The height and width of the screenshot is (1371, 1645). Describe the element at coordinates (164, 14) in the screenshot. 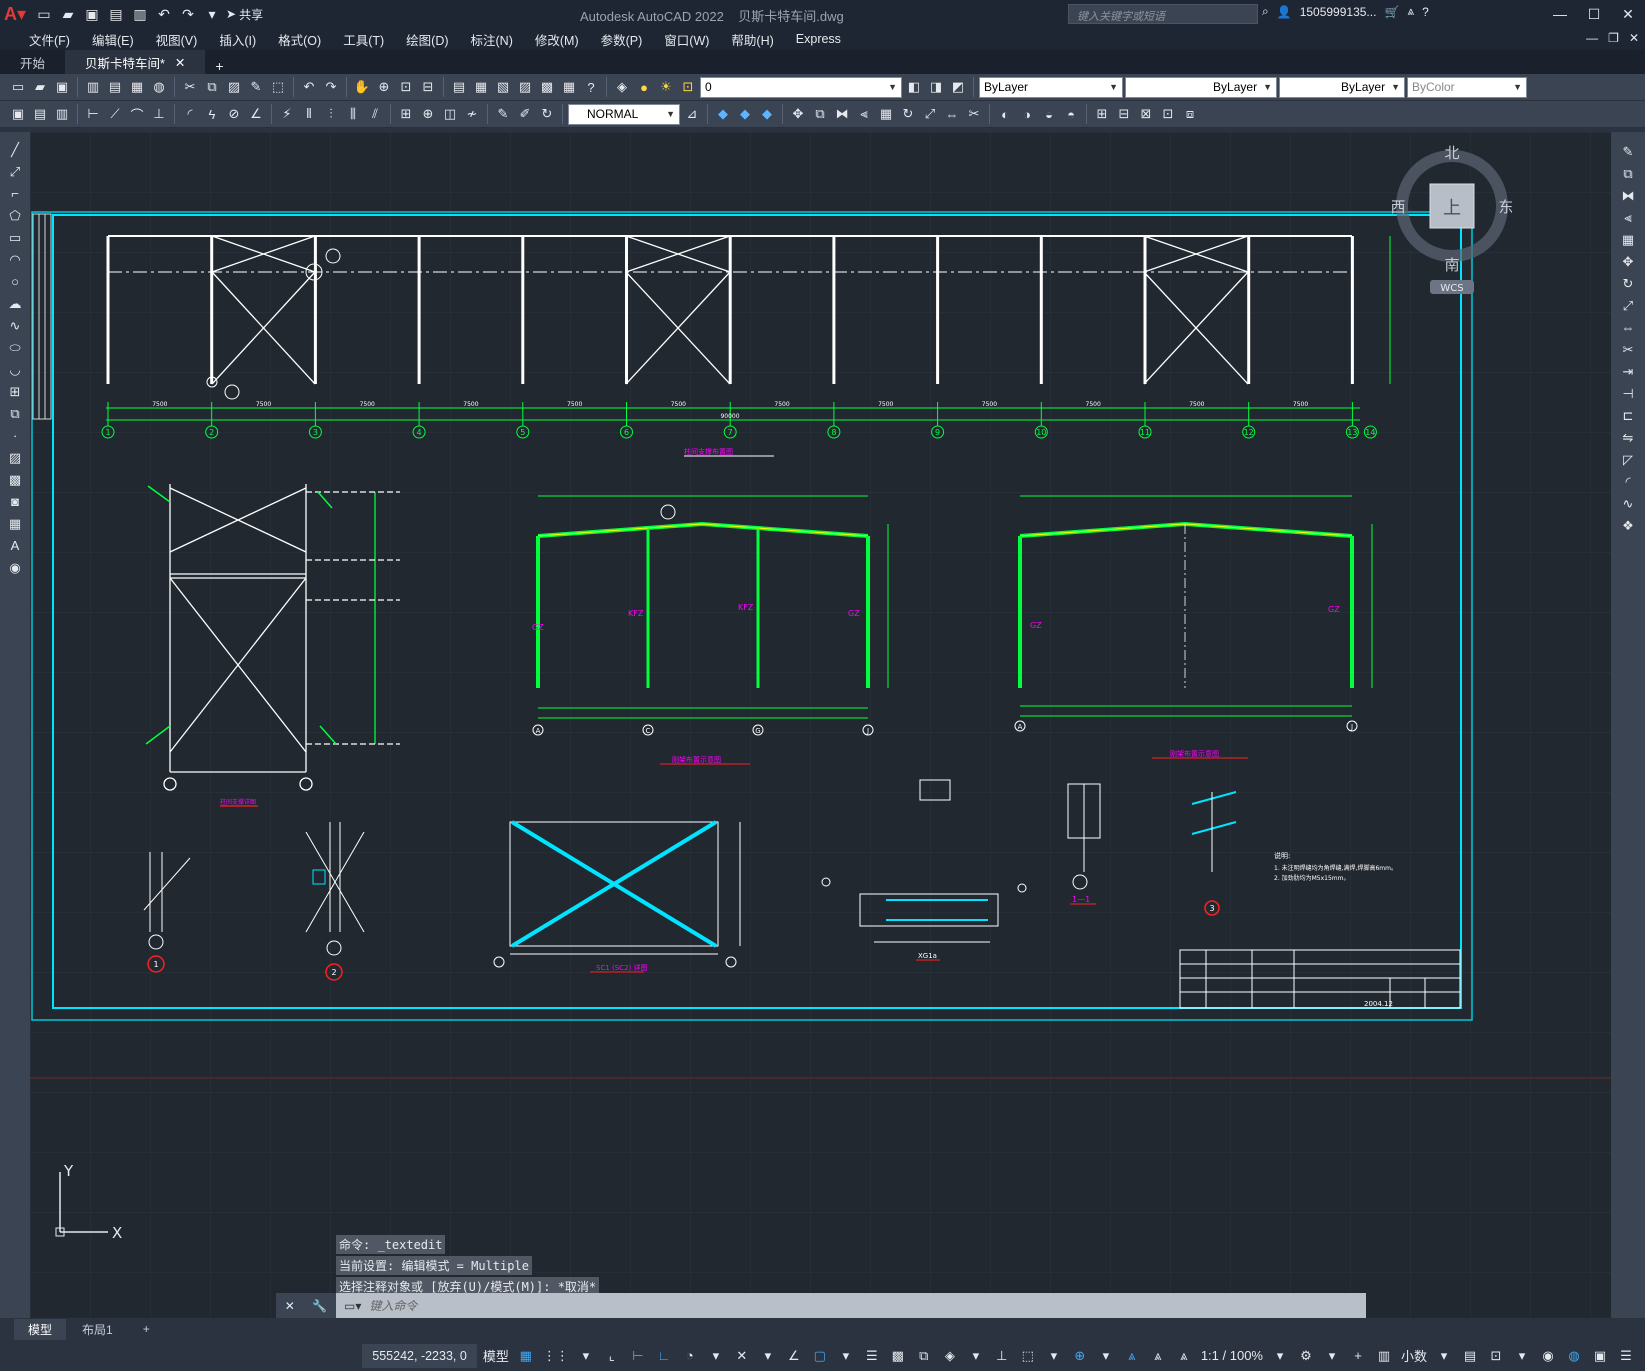

I see `undo-icon: ↶` at that location.